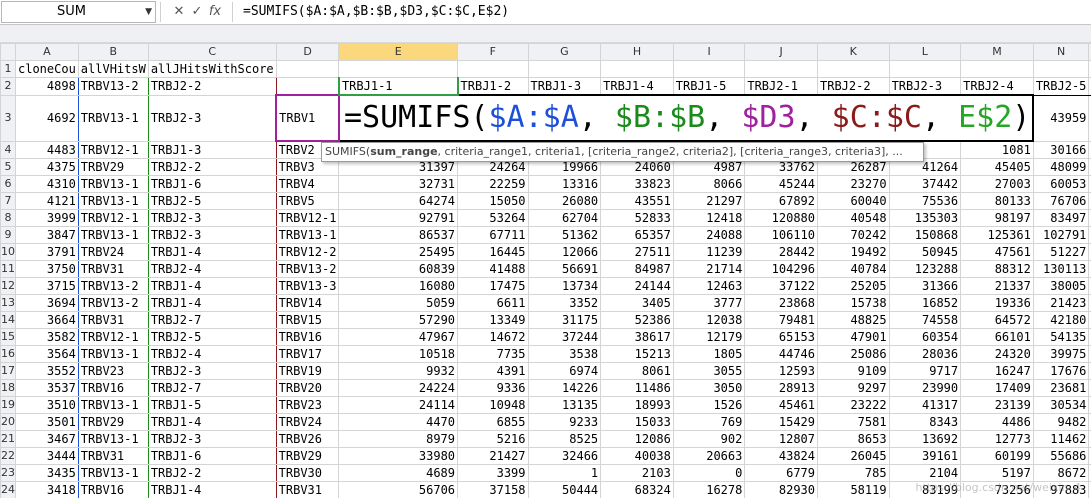 This screenshot has width=1091, height=498. Describe the element at coordinates (709, 218) in the screenshot. I see `cell: 12418` at that location.